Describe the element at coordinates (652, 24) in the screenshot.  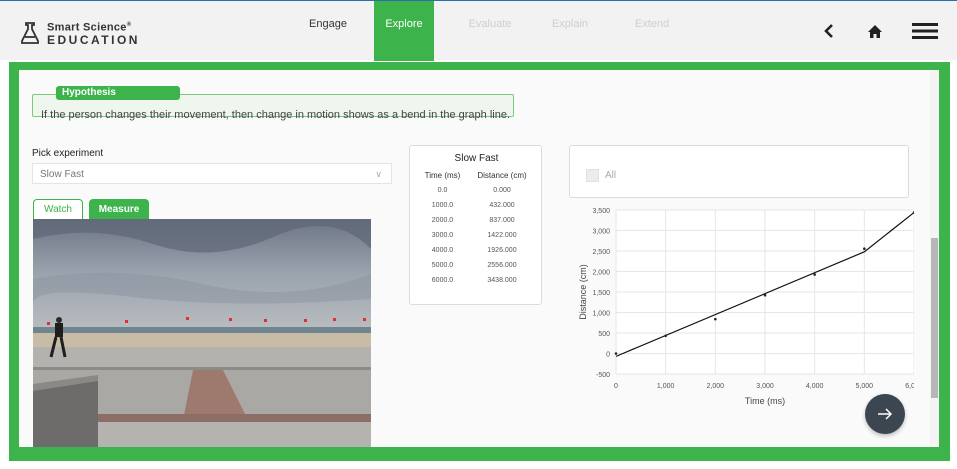
I see `tab-extend: Extend` at that location.